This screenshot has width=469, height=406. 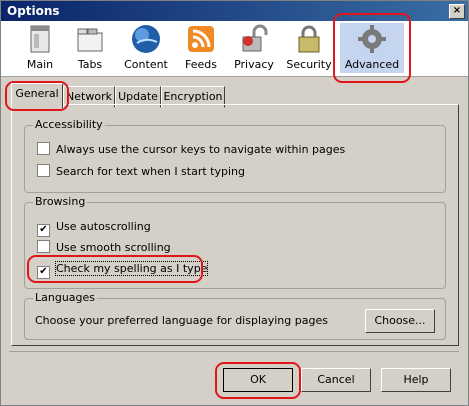 I want to click on browsing-group-title: Browsing, so click(x=60, y=201).